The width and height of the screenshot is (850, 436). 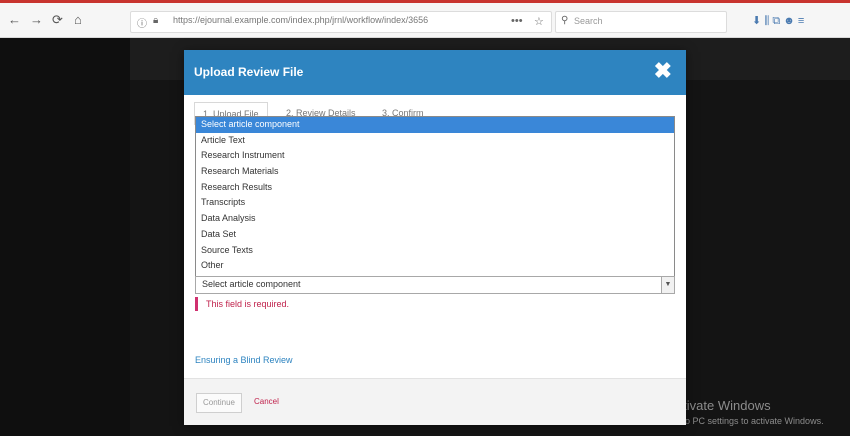 I want to click on option-article-text: Article Text, so click(x=435, y=141).